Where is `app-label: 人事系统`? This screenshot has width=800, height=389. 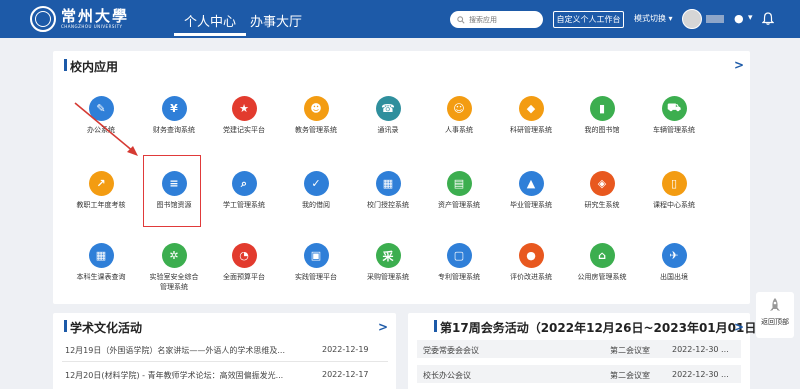 app-label: 人事系统 is located at coordinates (459, 130).